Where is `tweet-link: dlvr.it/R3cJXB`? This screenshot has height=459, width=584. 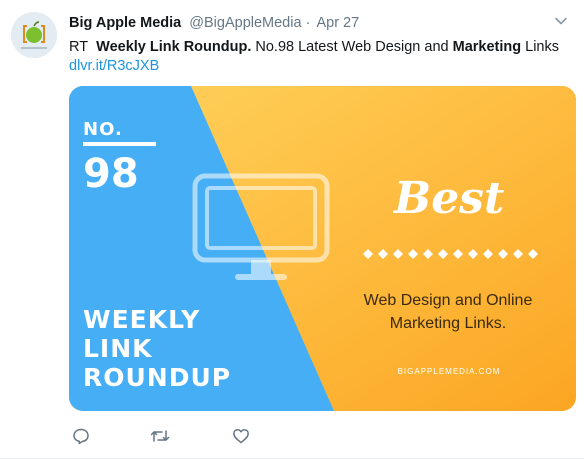 tweet-link: dlvr.it/R3cJXB is located at coordinates (114, 66).